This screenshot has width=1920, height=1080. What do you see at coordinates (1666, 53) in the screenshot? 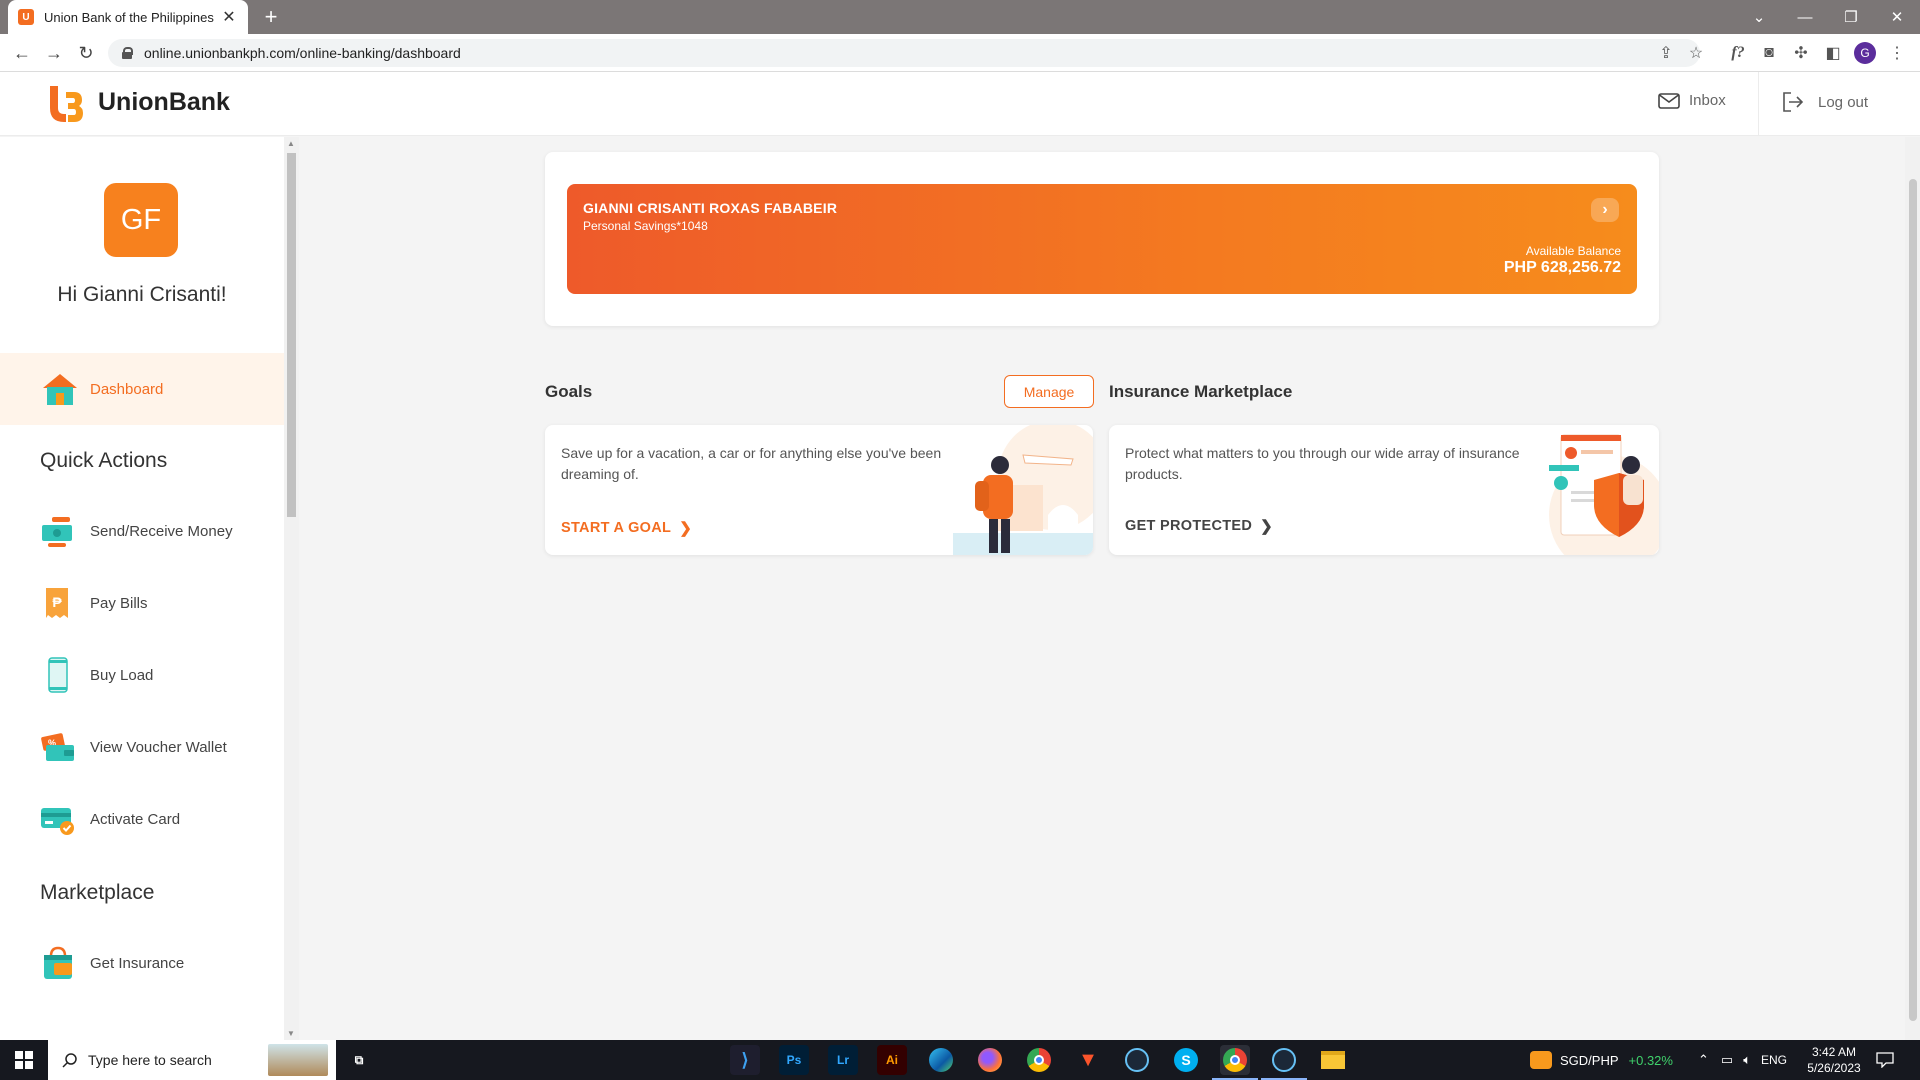
I see `share-icon: ⇪` at bounding box center [1666, 53].